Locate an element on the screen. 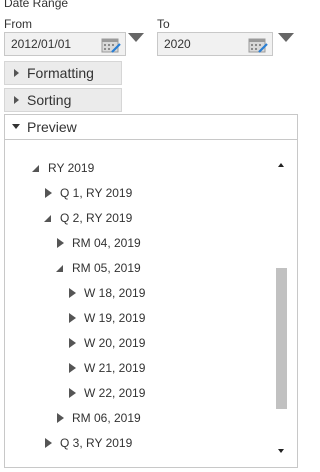 The image size is (320, 472). tree-item-label: W 20, 2019 is located at coordinates (115, 343).